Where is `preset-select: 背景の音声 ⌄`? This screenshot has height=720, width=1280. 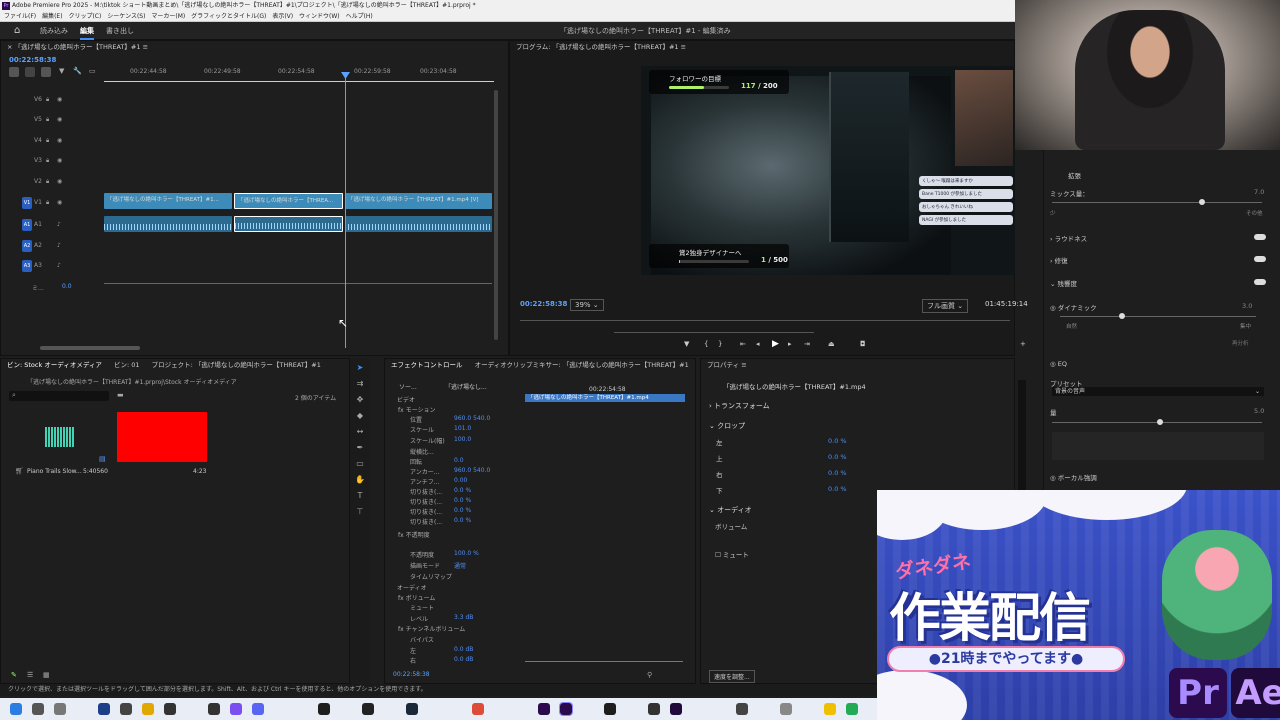 preset-select: 背景の音声 ⌄ is located at coordinates (1158, 391).